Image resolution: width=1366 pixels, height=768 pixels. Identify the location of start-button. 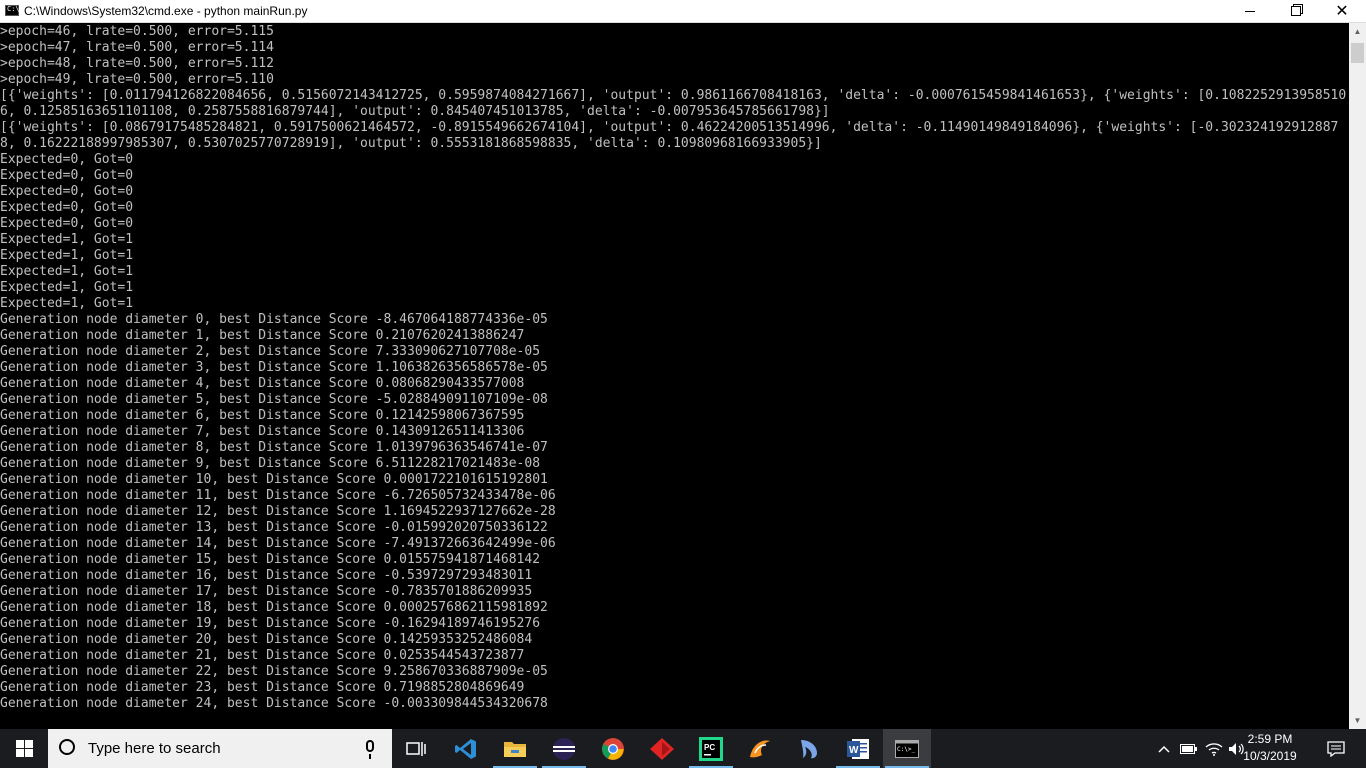
(24, 748).